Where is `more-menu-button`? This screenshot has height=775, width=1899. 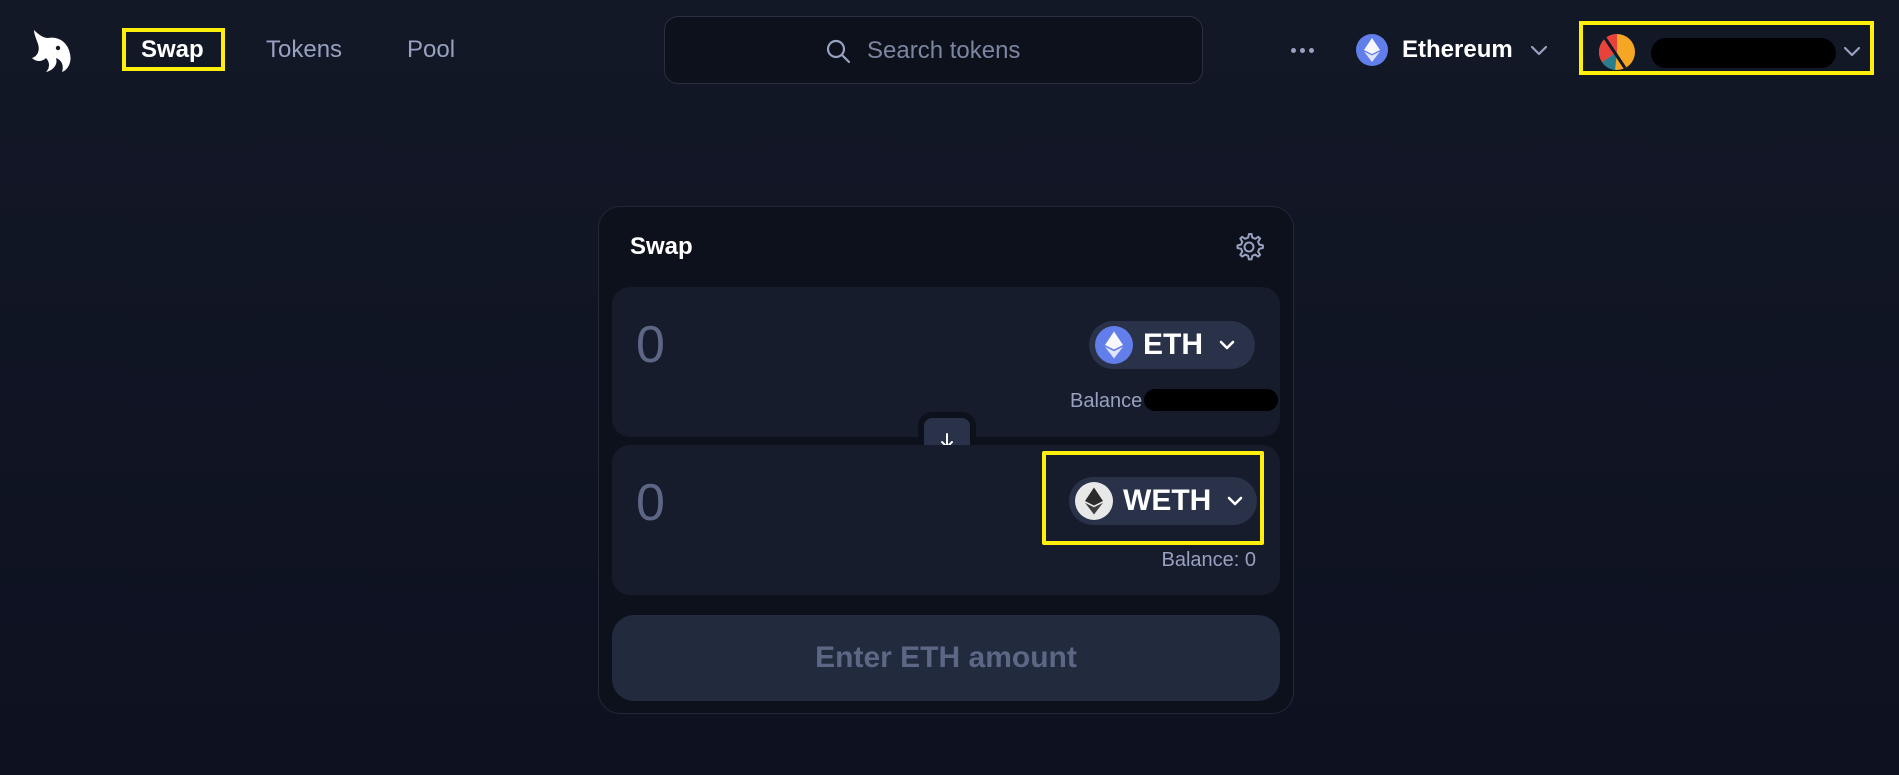
more-menu-button is located at coordinates (1302, 50).